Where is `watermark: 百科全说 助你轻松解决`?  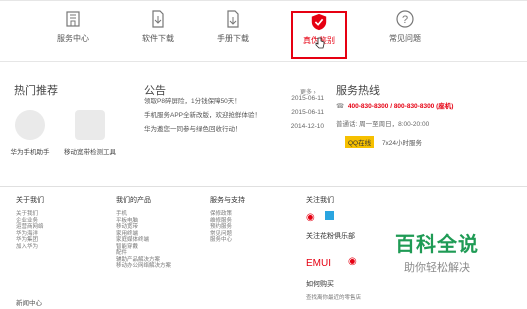 watermark: 百科全说 助你轻松解决 is located at coordinates (437, 251).